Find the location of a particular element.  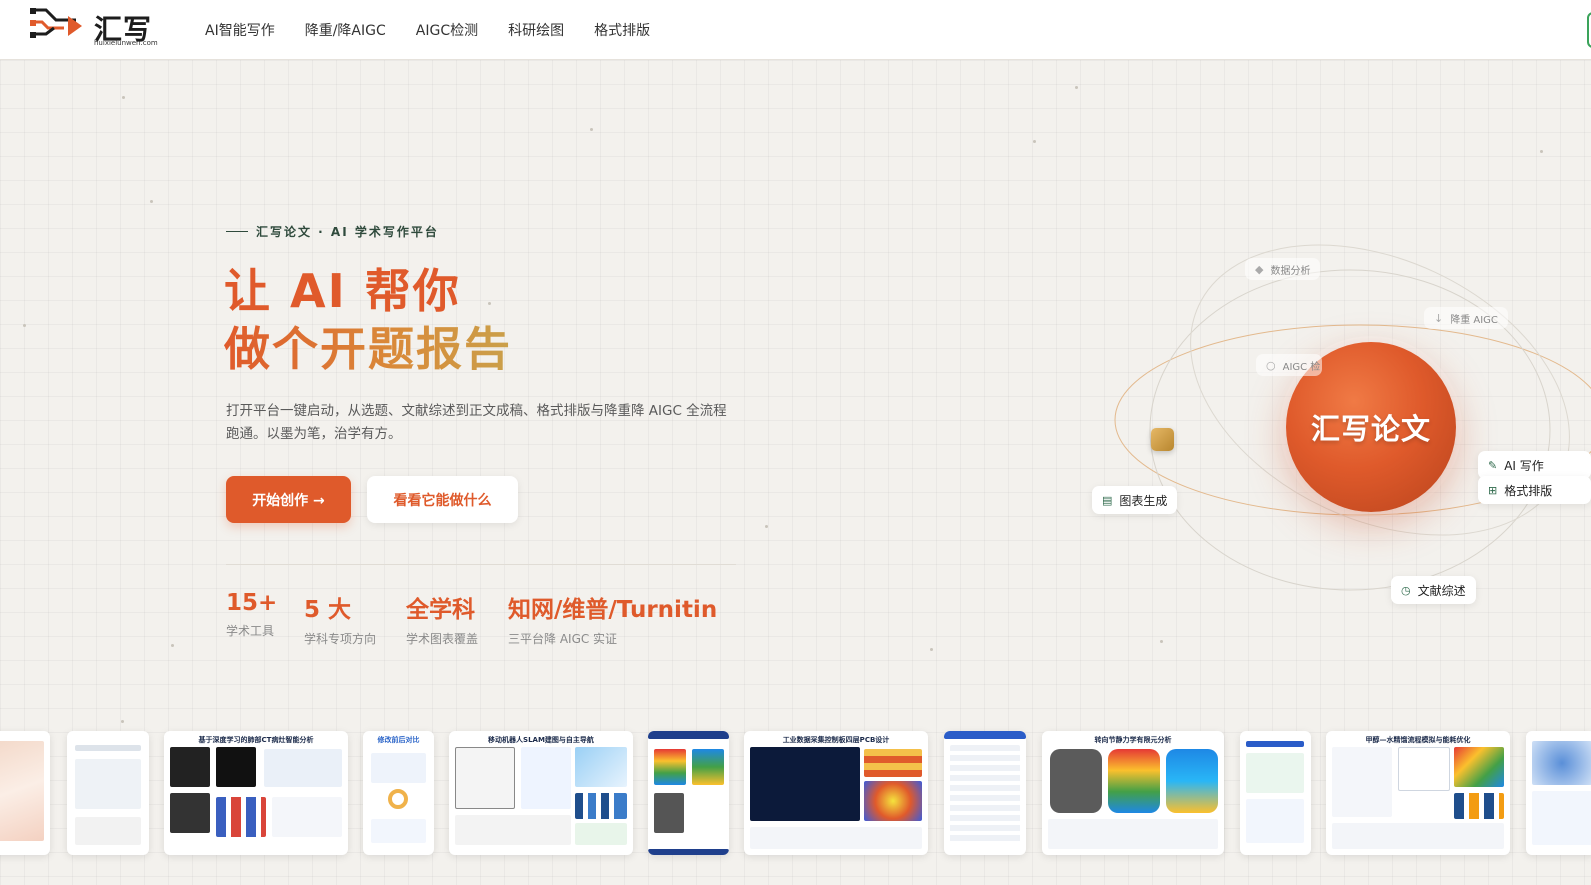

thumb-title: 工业数据采集控制板四层PCB设计 is located at coordinates (836, 740).